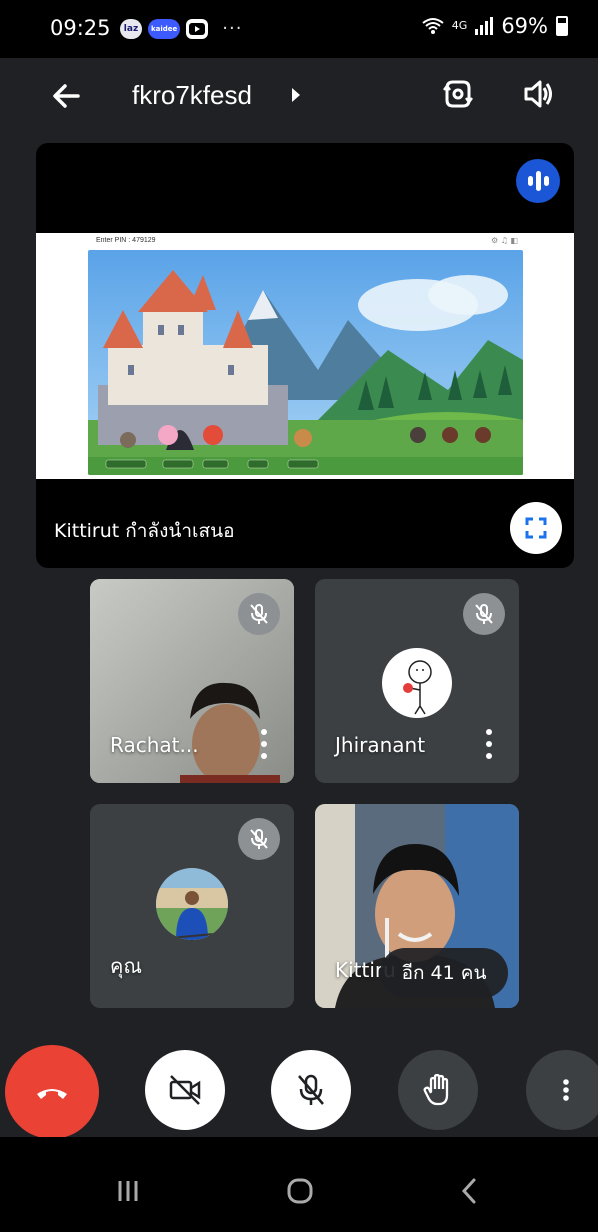 The height and width of the screenshot is (1232, 598). I want to click on camera-off-button, so click(185, 1090).